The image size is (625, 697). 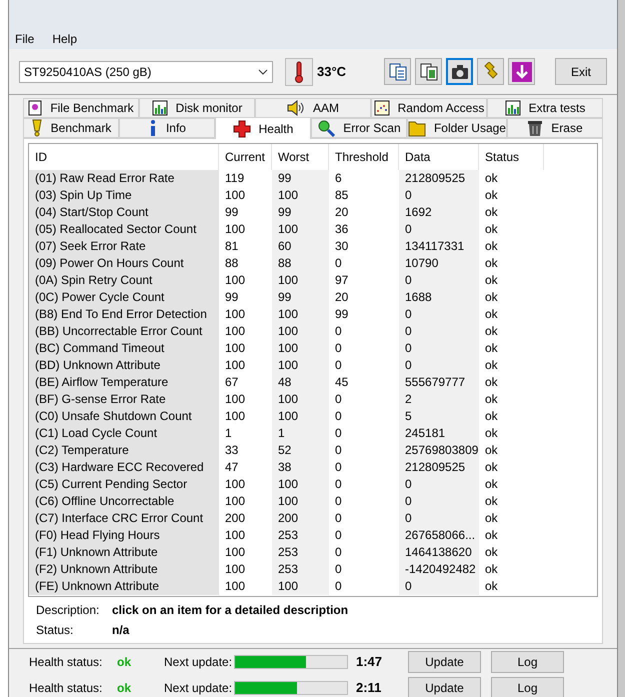 I want to click on next-update-label: Next update:, so click(x=199, y=688).